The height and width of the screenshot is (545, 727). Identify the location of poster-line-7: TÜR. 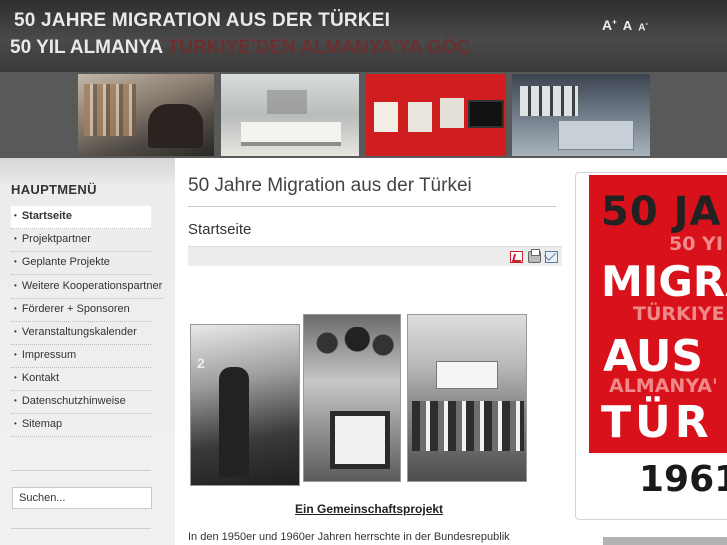
(657, 422).